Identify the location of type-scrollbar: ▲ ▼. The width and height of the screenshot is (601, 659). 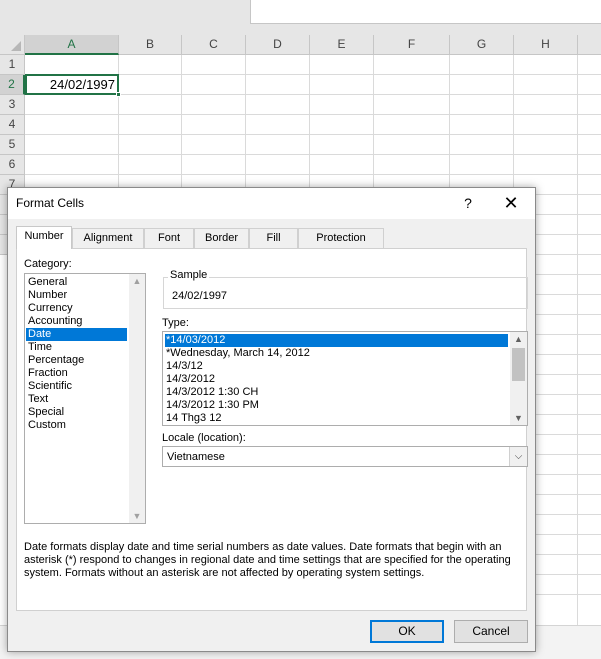
(518, 378).